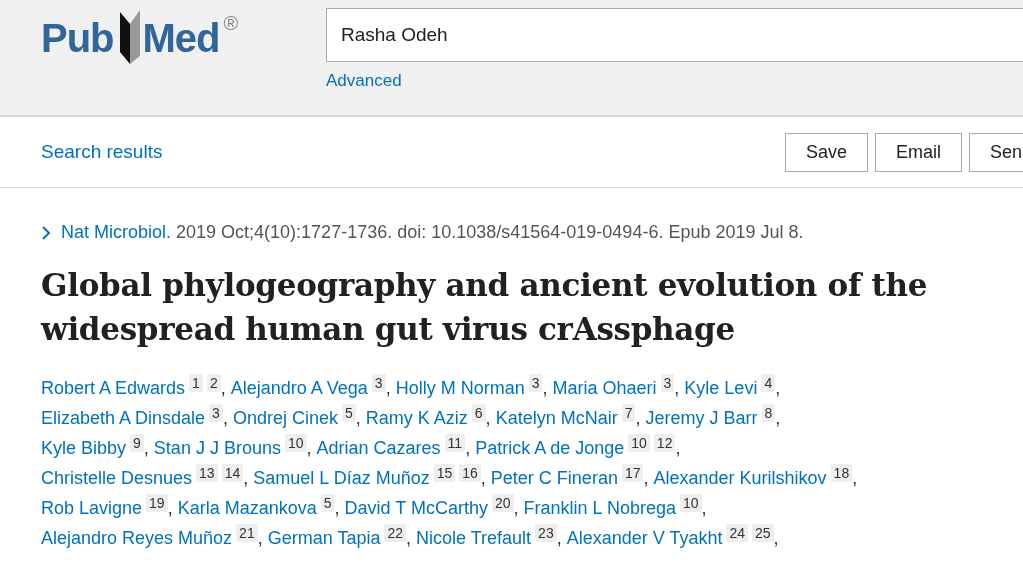 This screenshot has width=1023, height=564. I want to click on author-link: German Tapia, so click(324, 538).